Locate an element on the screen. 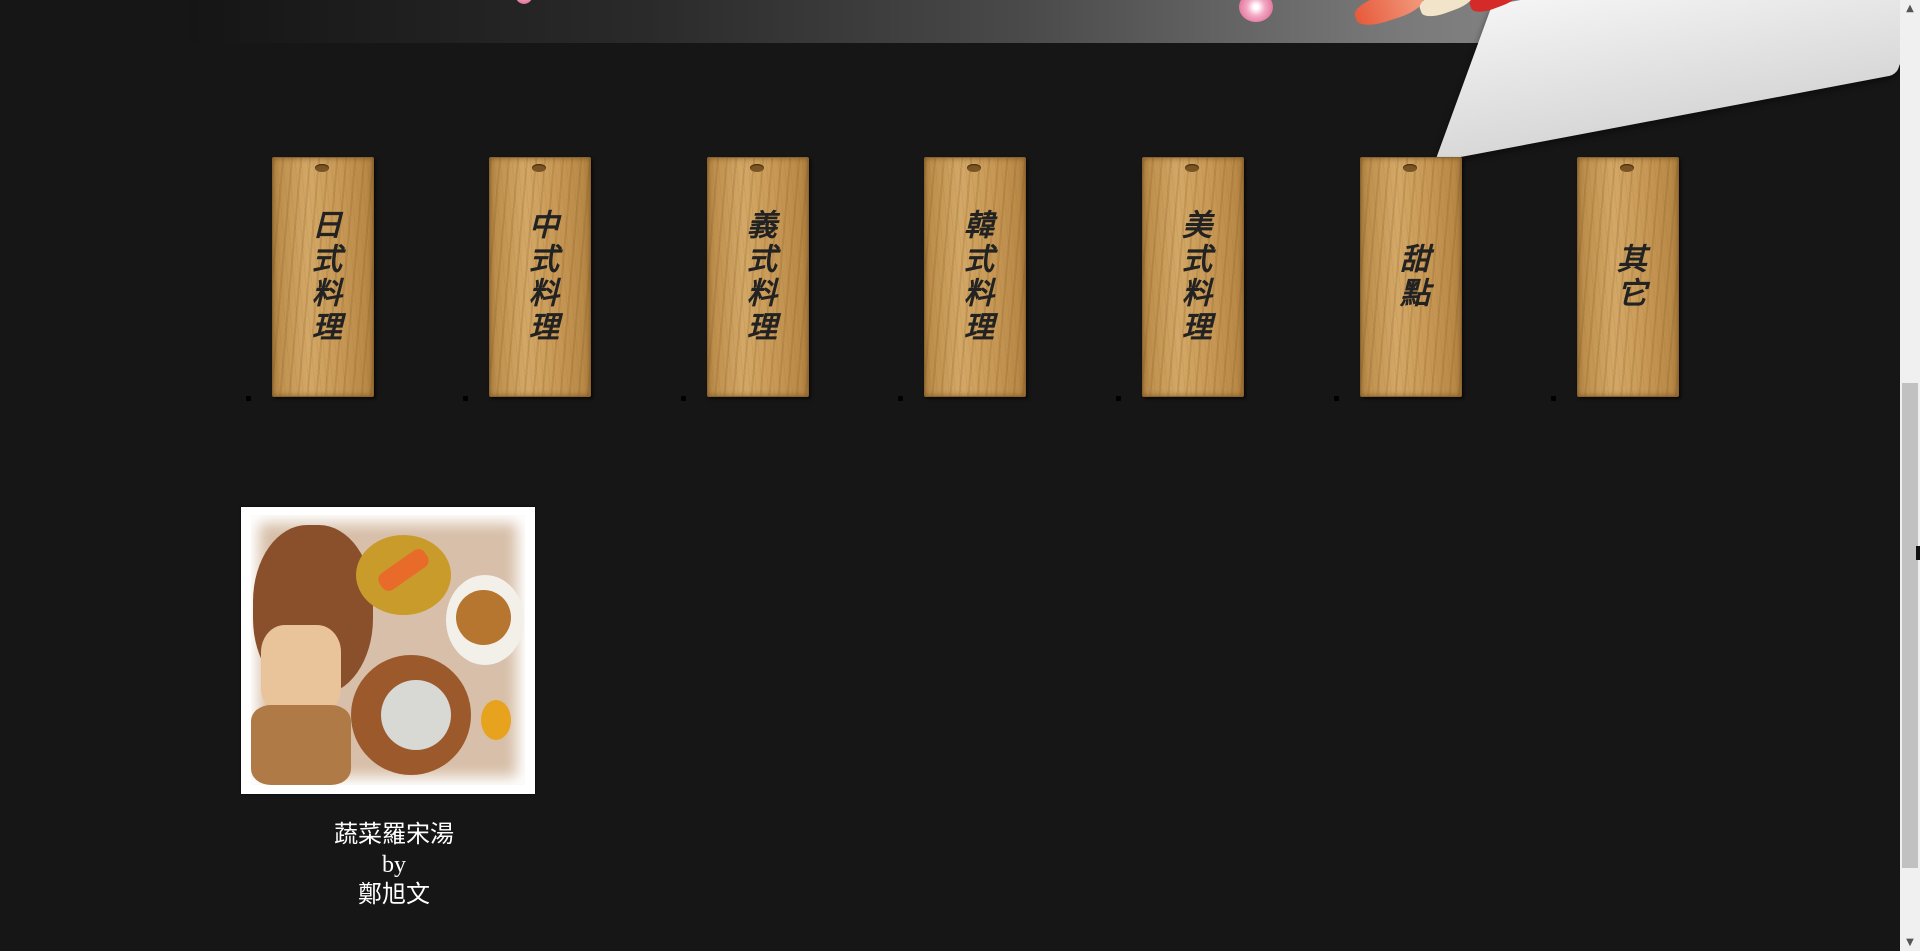  category-item: 韓式料理 is located at coordinates (966, 279).